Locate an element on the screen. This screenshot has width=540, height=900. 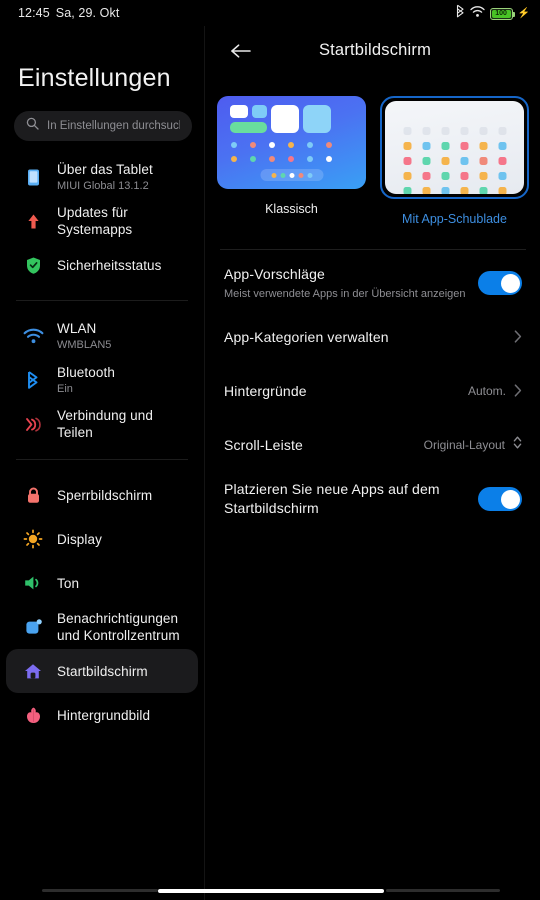
gesture-bar-right-track is located at coordinates (443, 890).